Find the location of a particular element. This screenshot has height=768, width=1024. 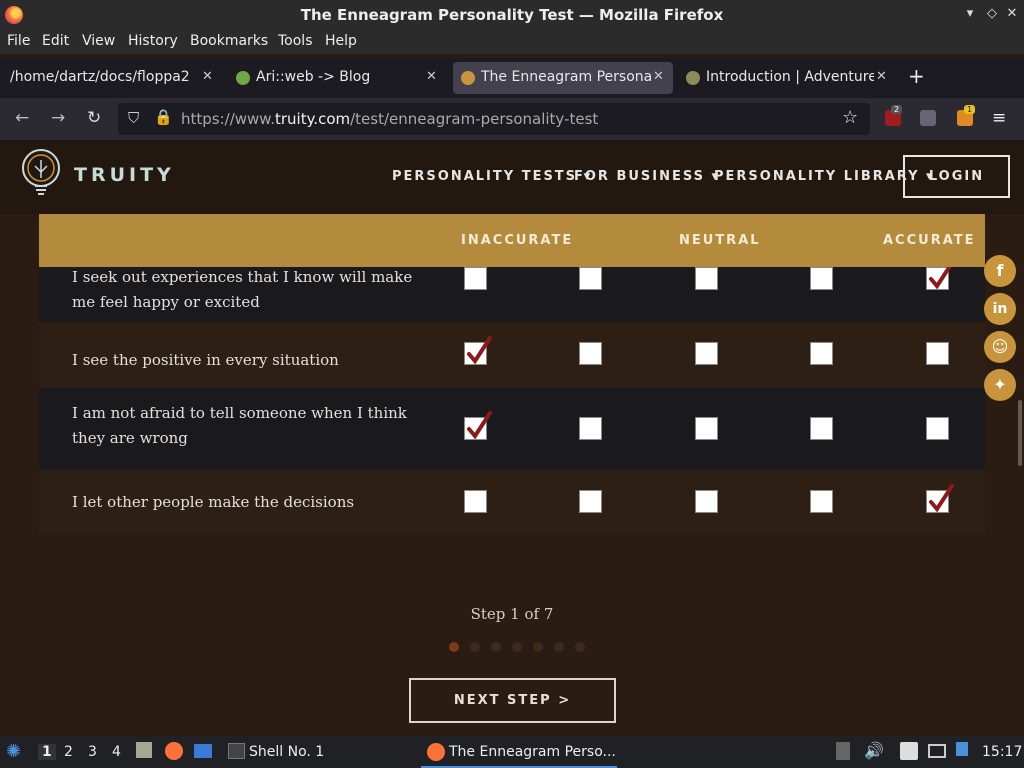

menu-file: File is located at coordinates (18, 41).